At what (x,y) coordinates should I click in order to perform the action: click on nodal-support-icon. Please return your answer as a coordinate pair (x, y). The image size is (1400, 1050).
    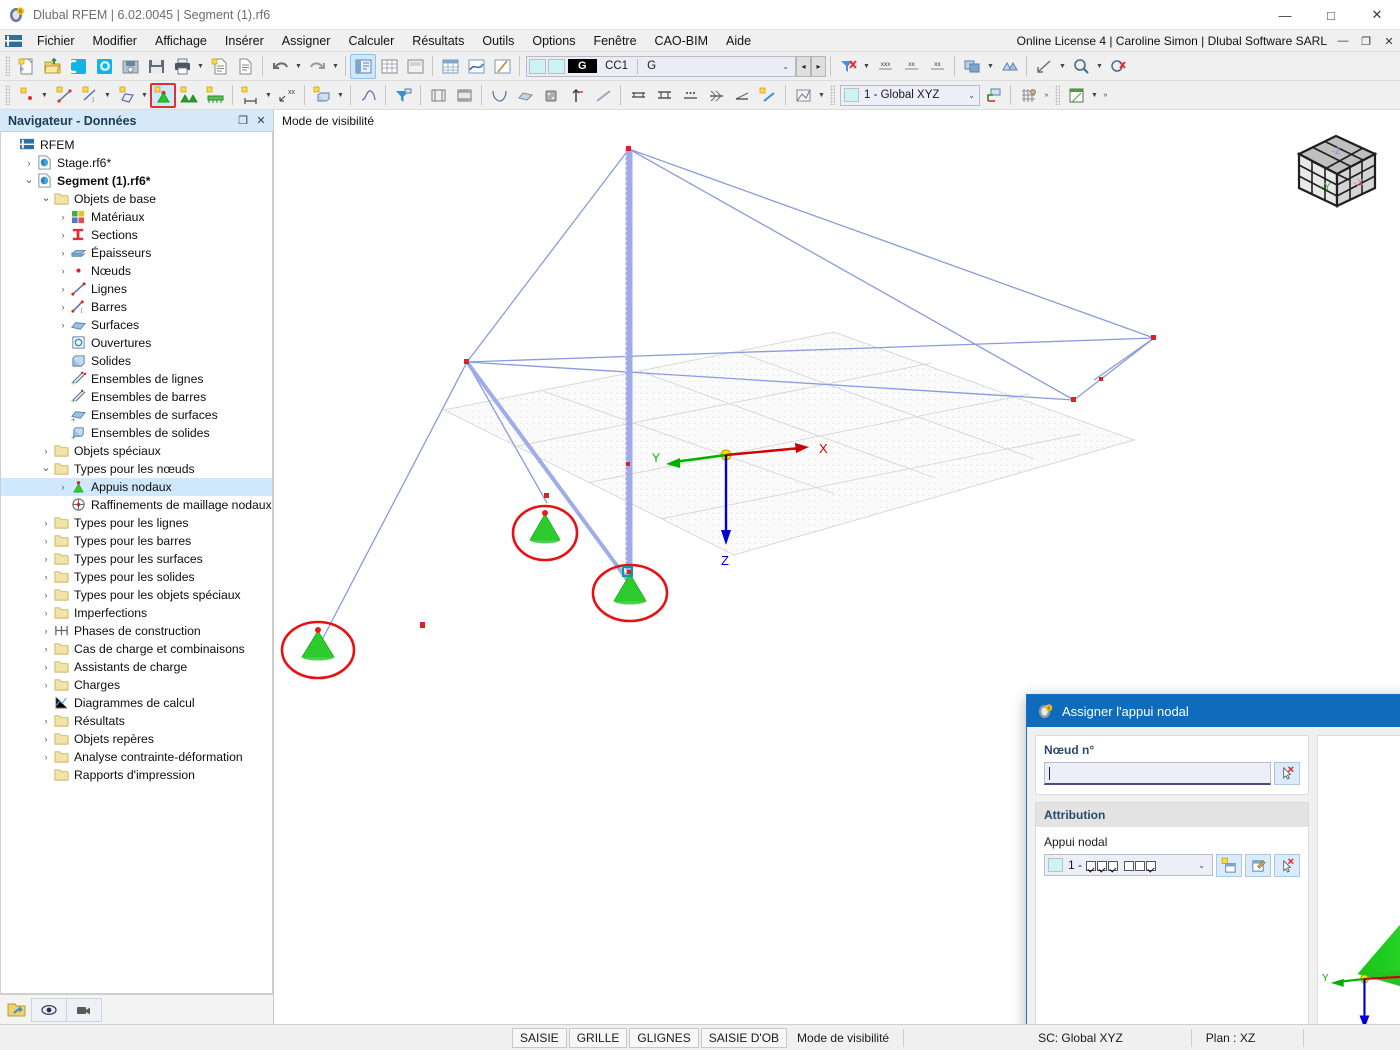
    Looking at the image, I should click on (163, 95).